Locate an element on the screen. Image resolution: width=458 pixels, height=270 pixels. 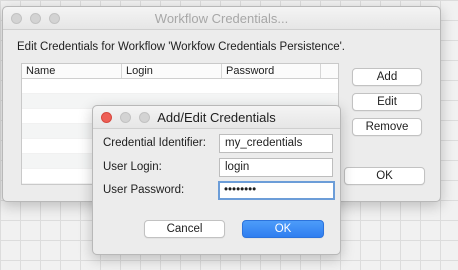
table-header: Name Login Password is located at coordinates (180, 71).